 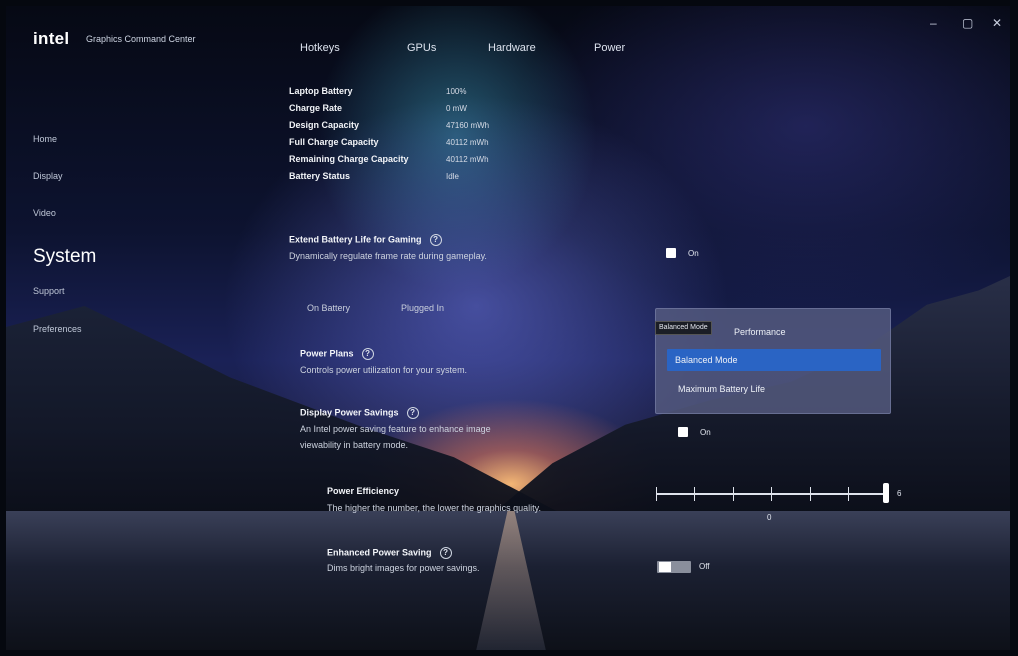 What do you see at coordinates (355, 239) in the screenshot?
I see `extend-battery-title-text: Extend Battery Life for Gaming` at bounding box center [355, 239].